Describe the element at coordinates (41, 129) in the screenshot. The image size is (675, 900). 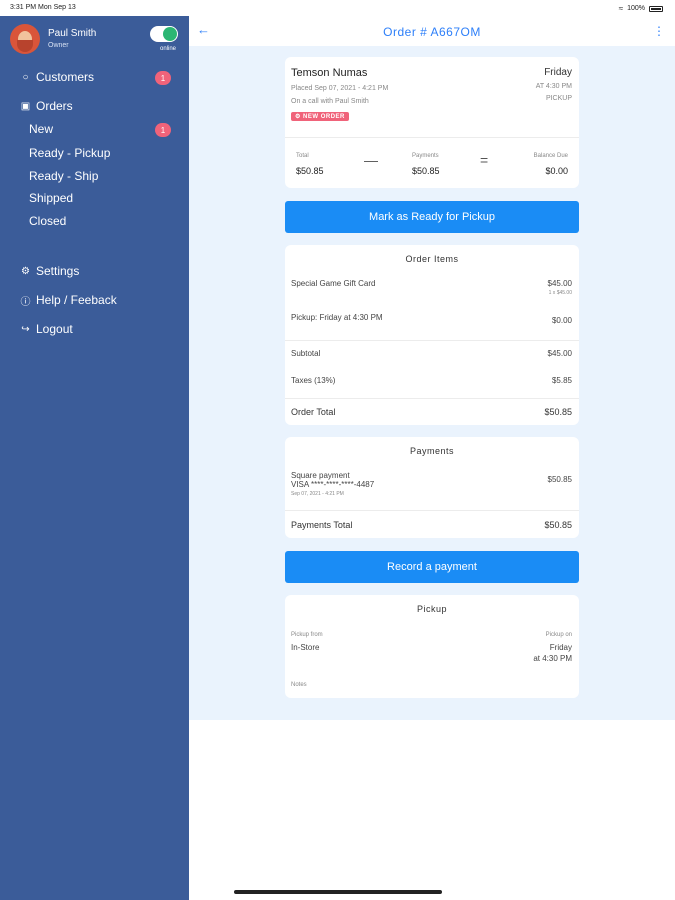
I see `sidebar-item-new: New` at that location.